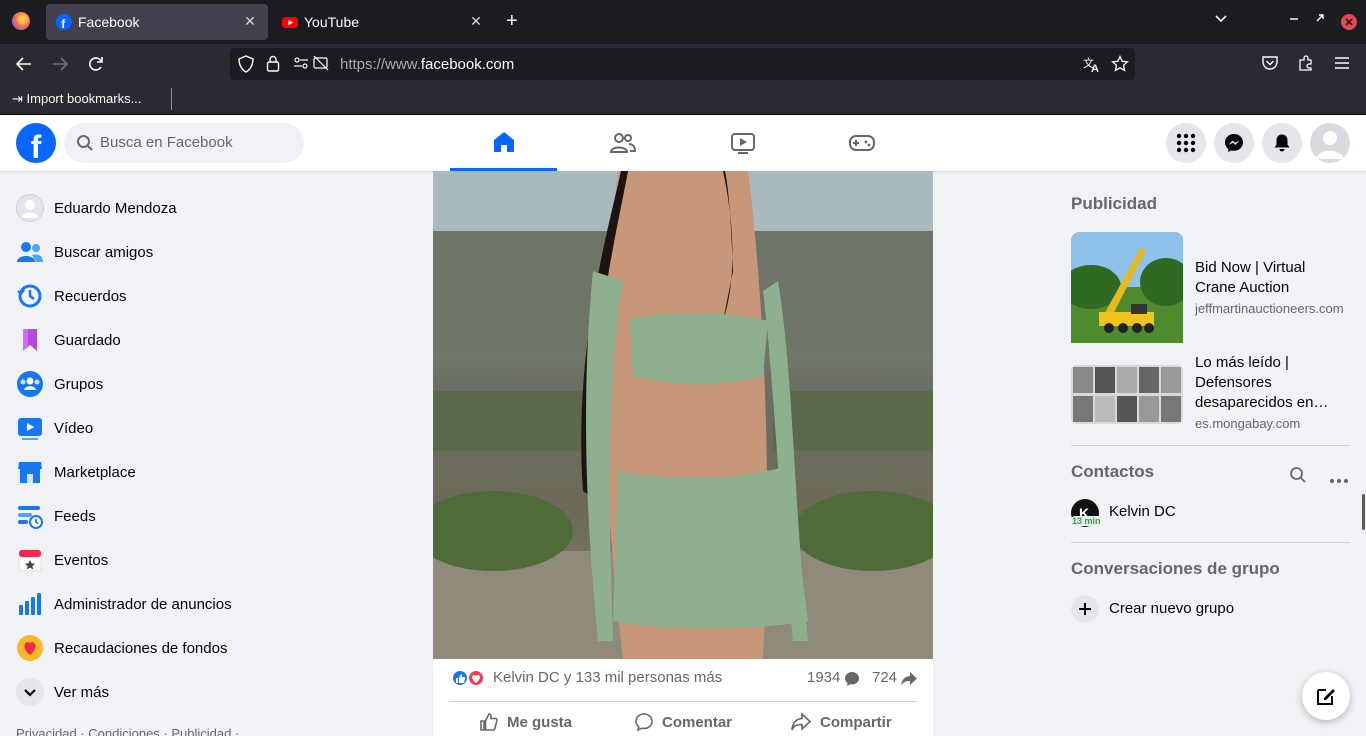 Image resolution: width=1366 pixels, height=736 pixels. Describe the element at coordinates (158, 560) in the screenshot. I see `sidebar-item-events: Eventos` at that location.